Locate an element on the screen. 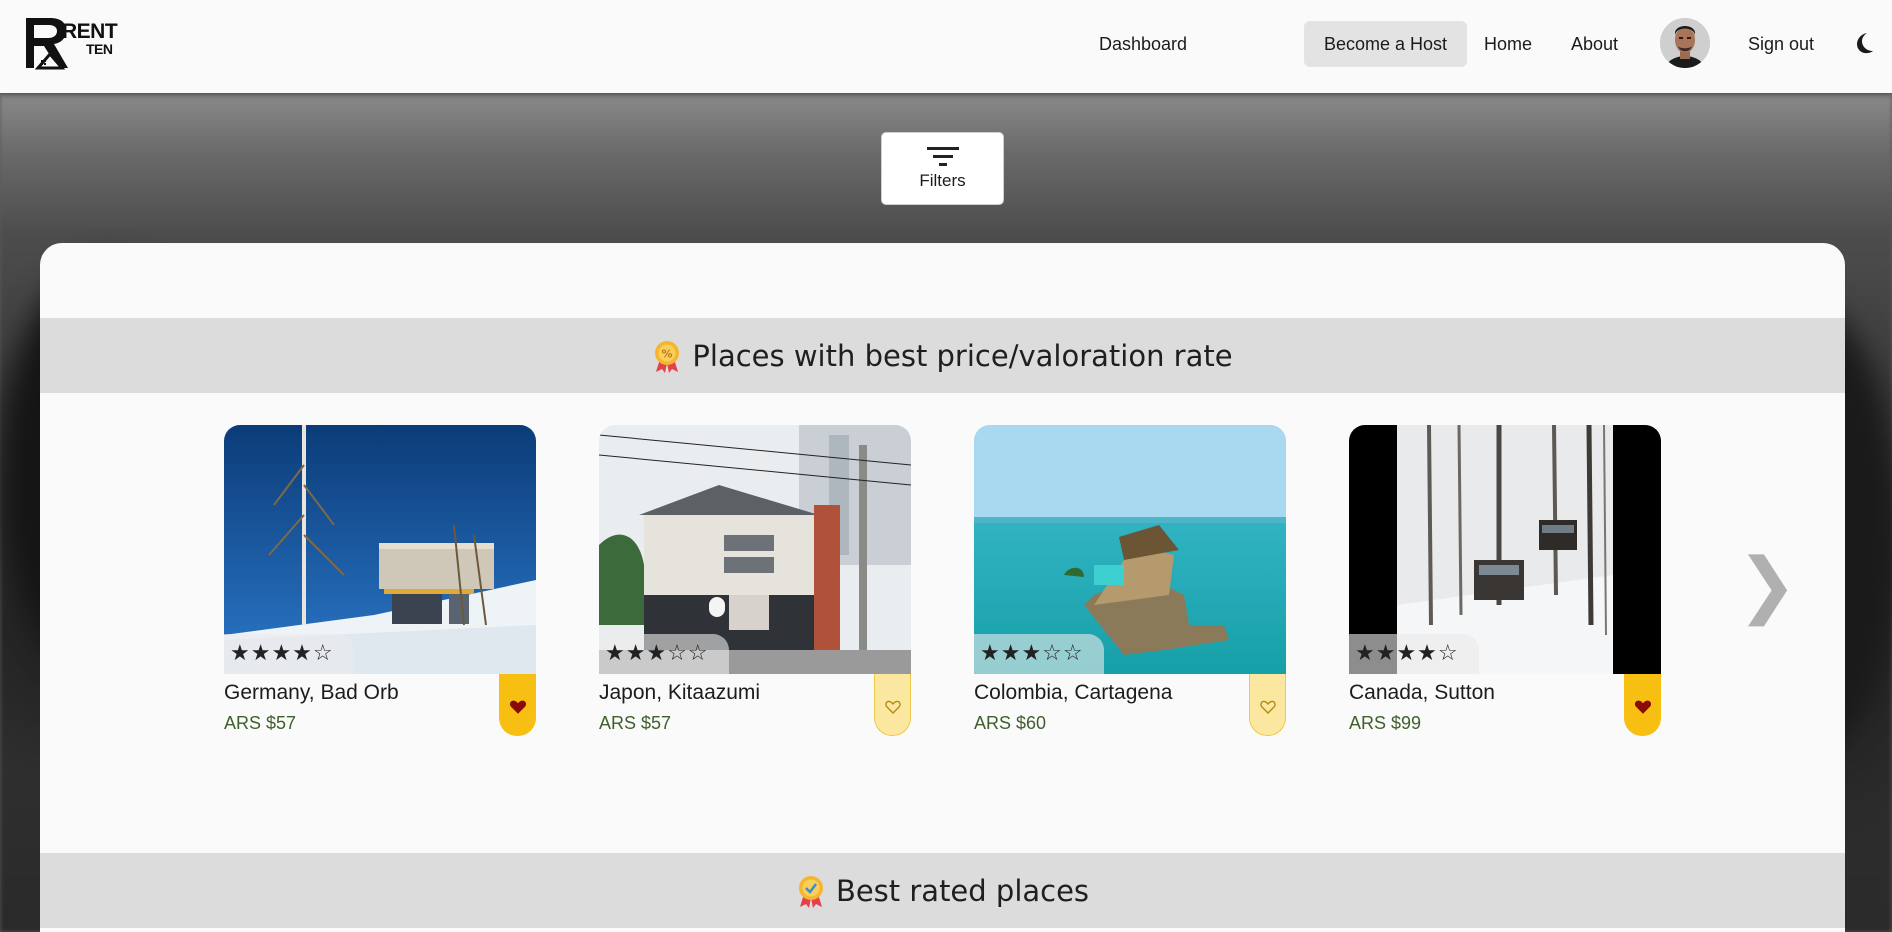  place-title: Japon, Kitaazumi is located at coordinates (679, 693).